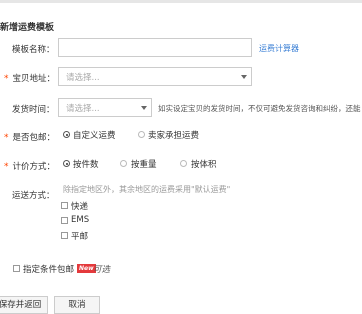 The image size is (362, 314). I want to click on radio-custom-fee, so click(66, 134).